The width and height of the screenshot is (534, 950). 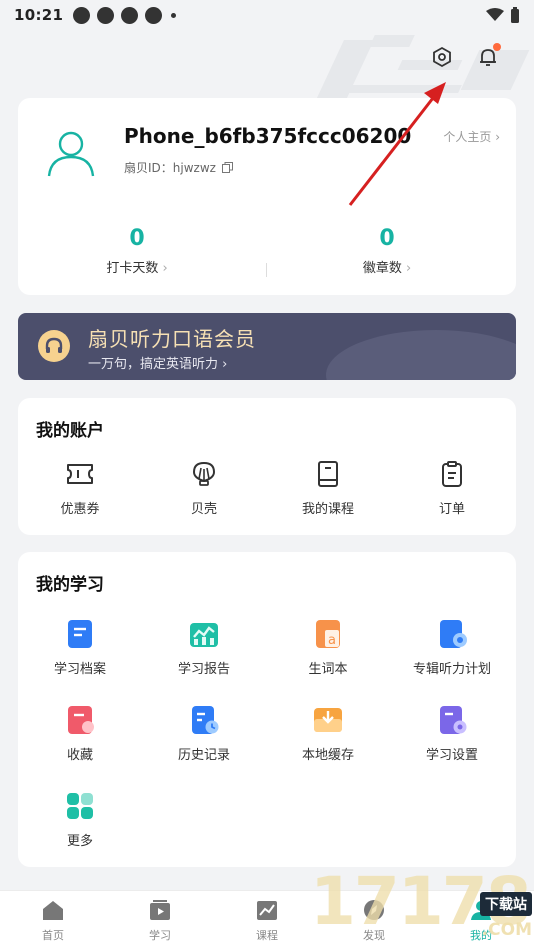 I want to click on study-settings-label: 学习设置, so click(x=451, y=755).